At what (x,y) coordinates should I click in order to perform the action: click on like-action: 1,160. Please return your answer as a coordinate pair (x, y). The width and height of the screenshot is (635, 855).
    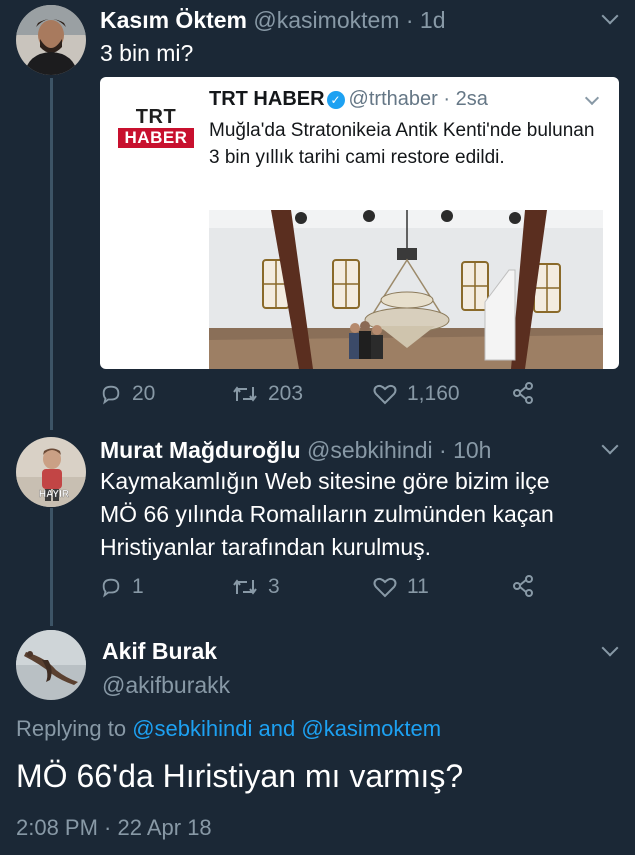
    Looking at the image, I should click on (416, 394).